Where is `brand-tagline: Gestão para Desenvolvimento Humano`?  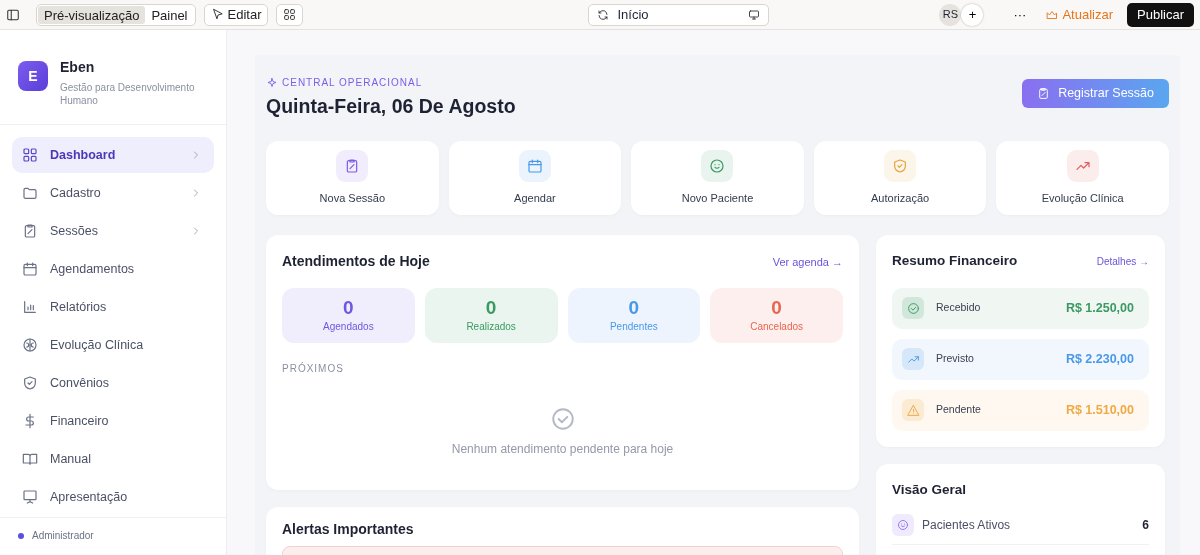
brand-tagline: Gestão para Desenvolvimento Humano is located at coordinates (128, 94).